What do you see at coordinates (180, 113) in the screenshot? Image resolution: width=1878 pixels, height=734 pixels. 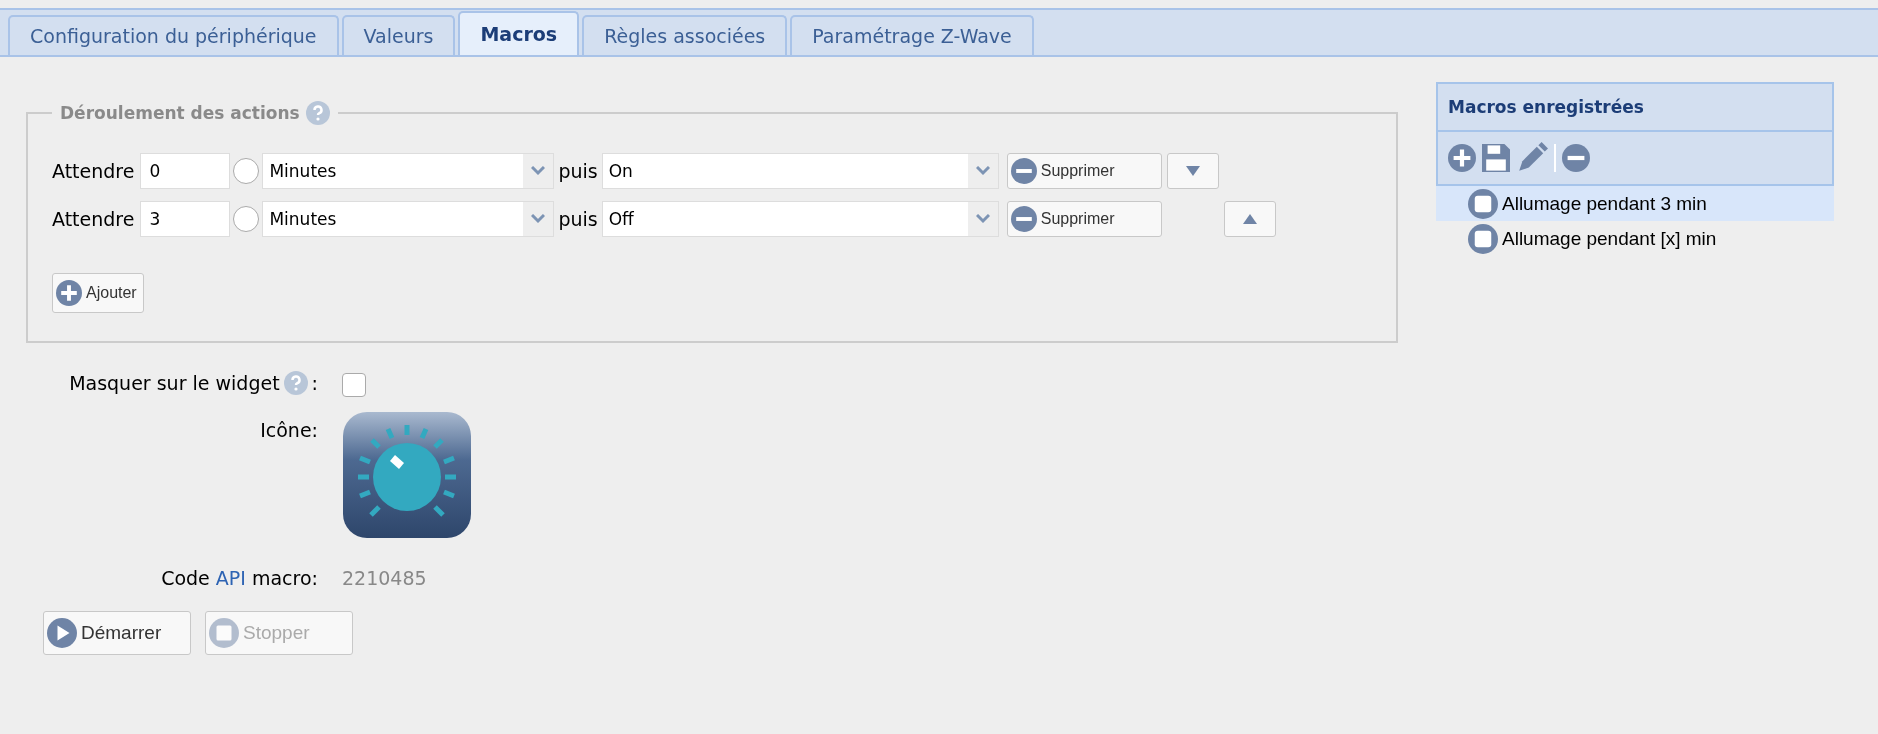 I see `section-title: Déroulement des actions` at bounding box center [180, 113].